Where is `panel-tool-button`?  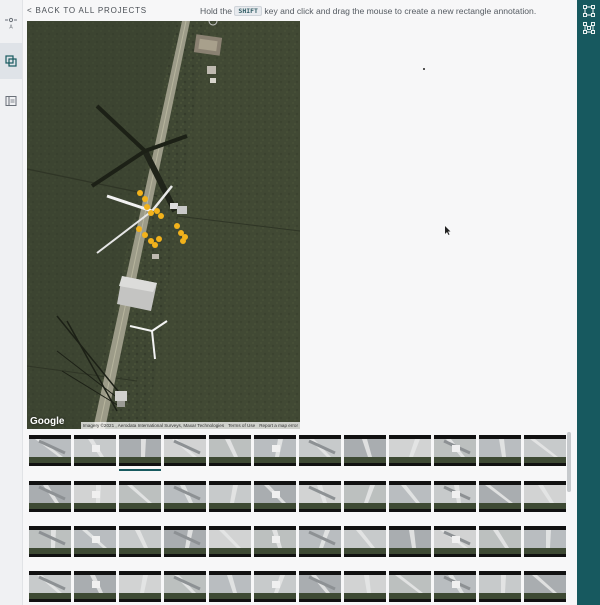 panel-tool-button is located at coordinates (11, 101).